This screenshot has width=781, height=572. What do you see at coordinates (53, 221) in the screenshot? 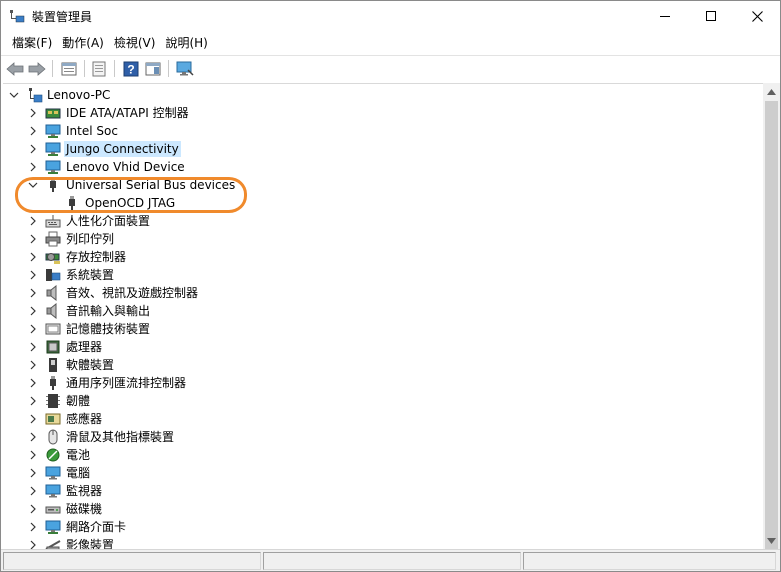
I see `hid-icon` at bounding box center [53, 221].